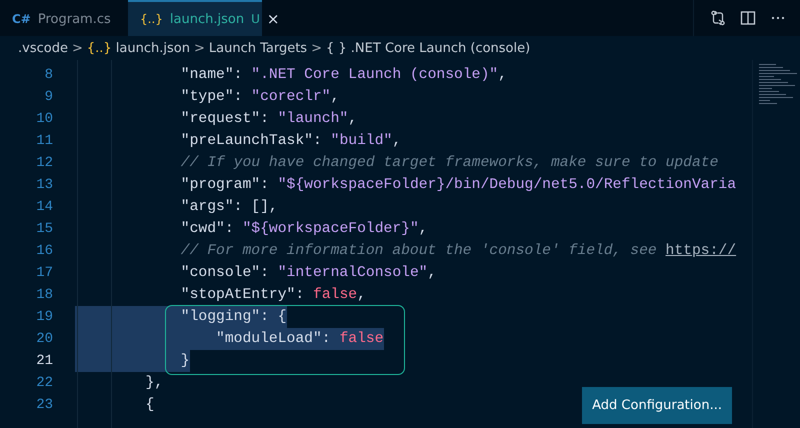 This screenshot has width=800, height=428. Describe the element at coordinates (458, 185) in the screenshot. I see `code-line: "program": "${workspaceFolder}/bin/Debug/net5.0/ReflectionVaria` at that location.